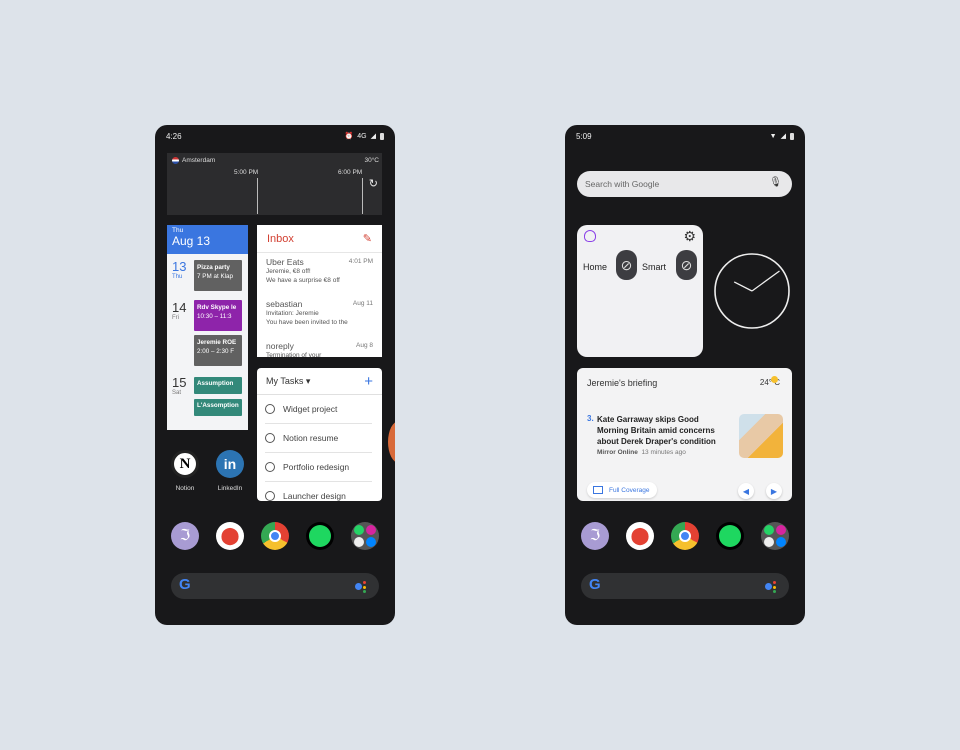 Image resolution: width=960 pixels, height=750 pixels. What do you see at coordinates (761, 436) in the screenshot?
I see `story-thumbnail` at bounding box center [761, 436].